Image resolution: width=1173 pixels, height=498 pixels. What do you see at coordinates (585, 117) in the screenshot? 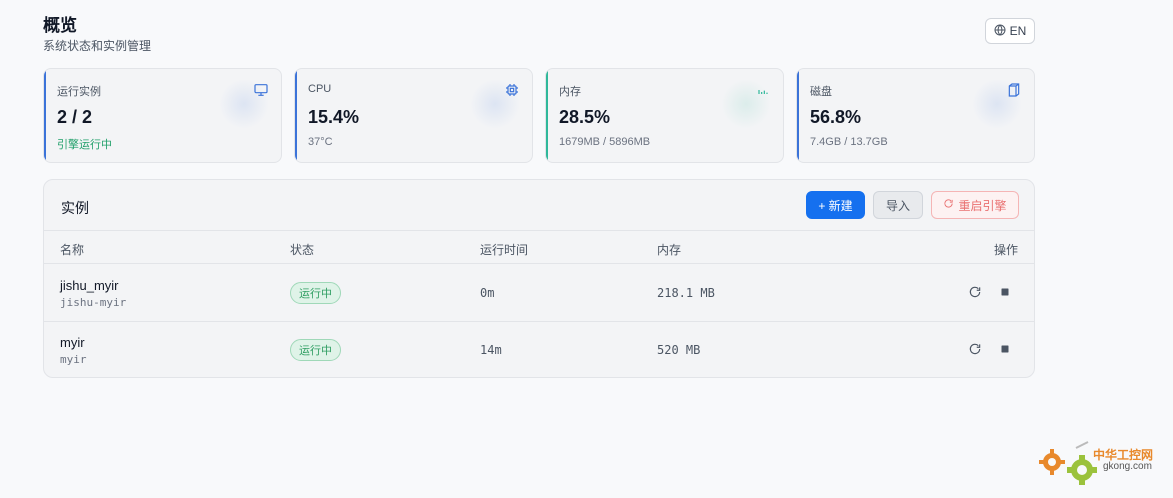
I see `stat-value: 28.5%` at bounding box center [585, 117].